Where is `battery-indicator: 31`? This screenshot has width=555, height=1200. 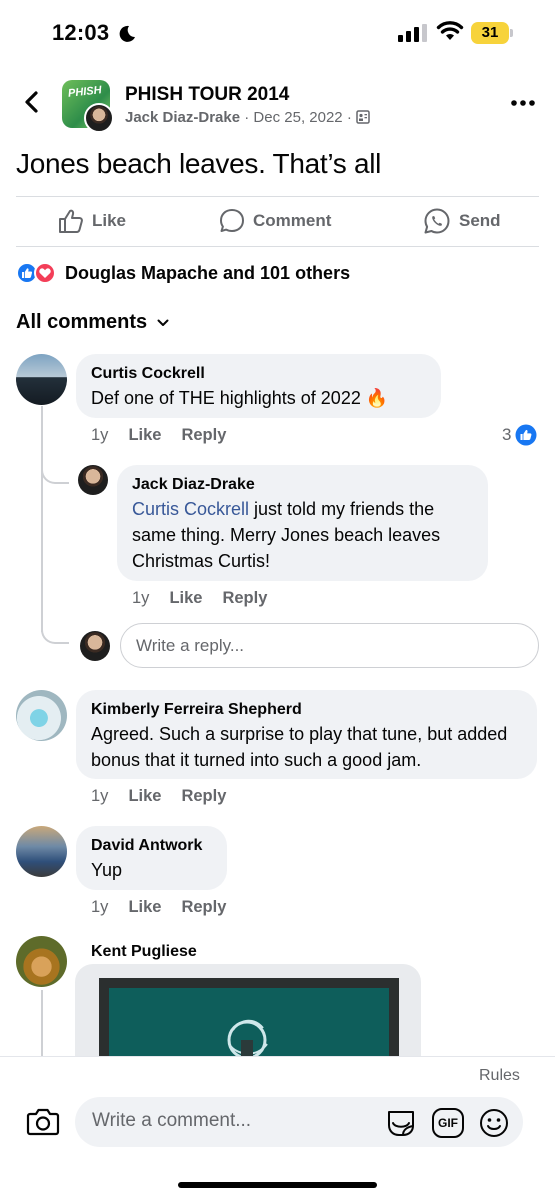
battery-indicator: 31 is located at coordinates (492, 33).